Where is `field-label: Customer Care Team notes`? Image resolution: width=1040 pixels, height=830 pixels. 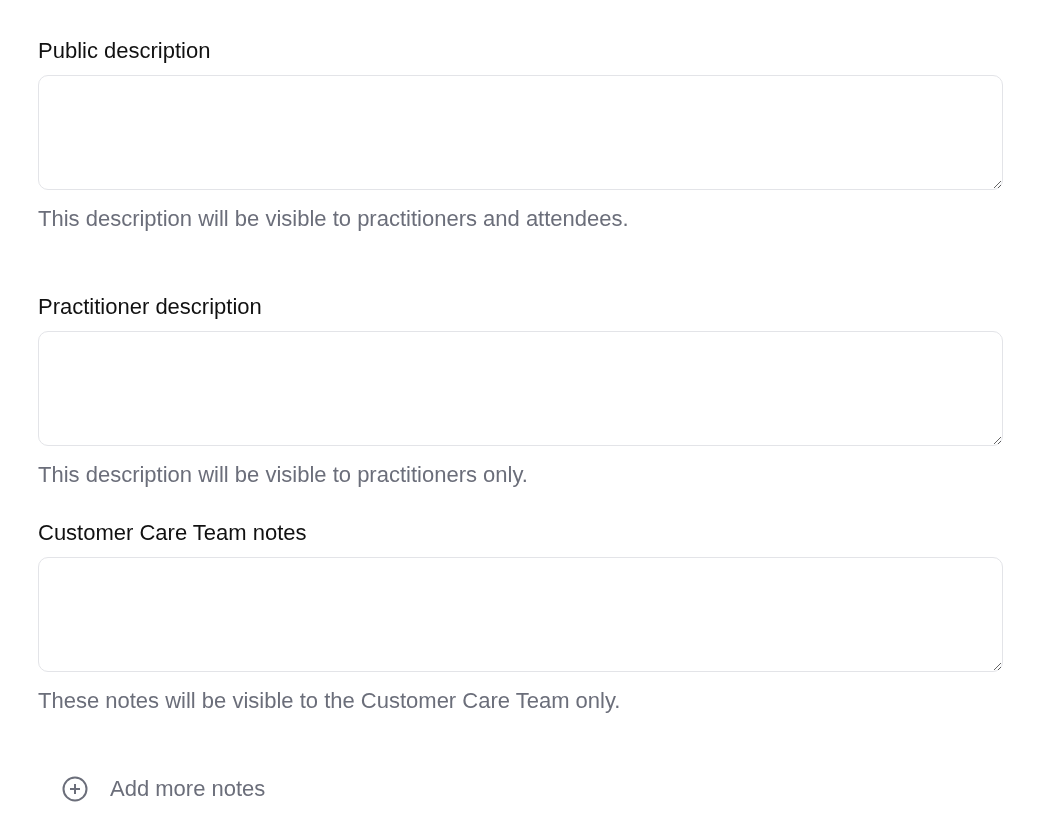
field-label: Customer Care Team notes is located at coordinates (173, 533).